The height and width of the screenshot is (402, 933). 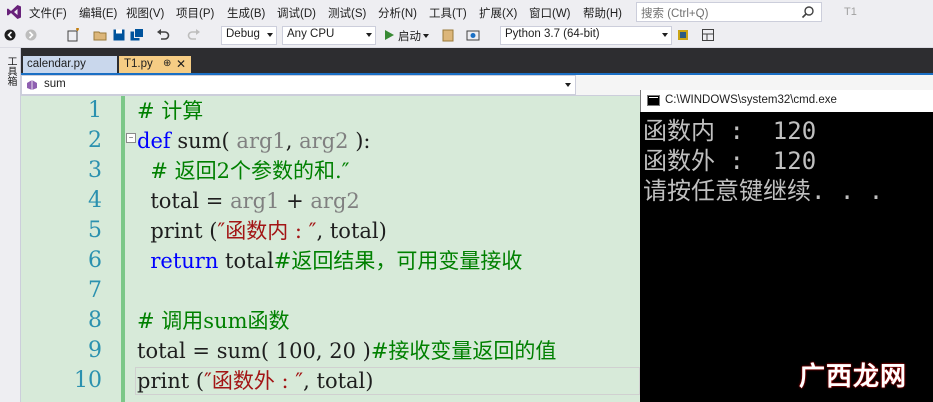 What do you see at coordinates (311, 34) in the screenshot?
I see `platform-value: Any CPU` at bounding box center [311, 34].